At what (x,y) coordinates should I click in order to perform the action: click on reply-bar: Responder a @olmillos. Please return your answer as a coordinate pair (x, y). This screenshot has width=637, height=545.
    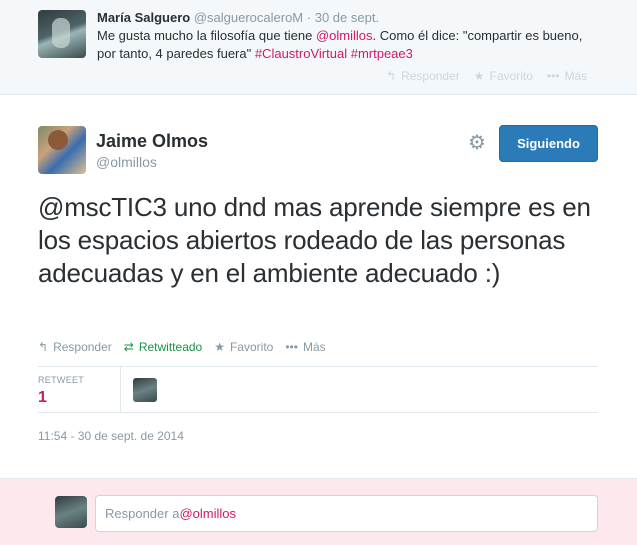
    Looking at the image, I should click on (318, 511).